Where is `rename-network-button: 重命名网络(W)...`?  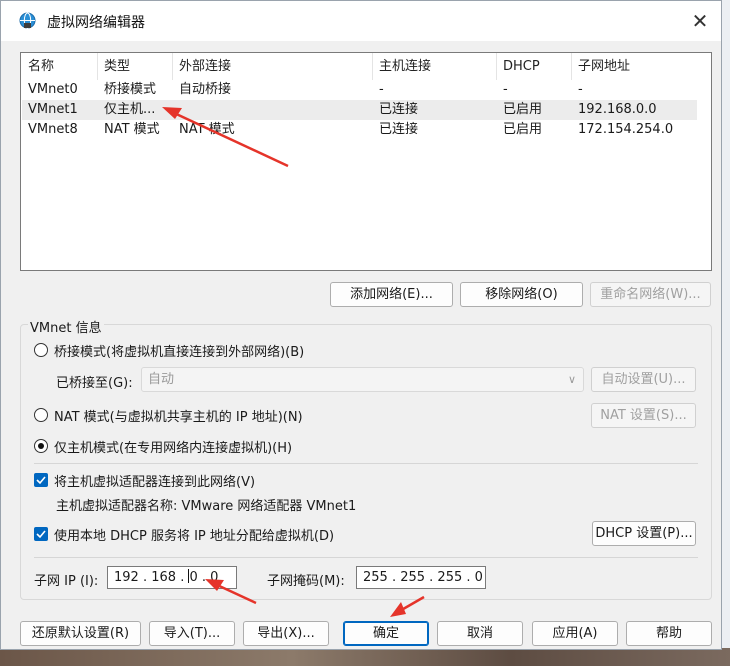 rename-network-button: 重命名网络(W)... is located at coordinates (650, 294).